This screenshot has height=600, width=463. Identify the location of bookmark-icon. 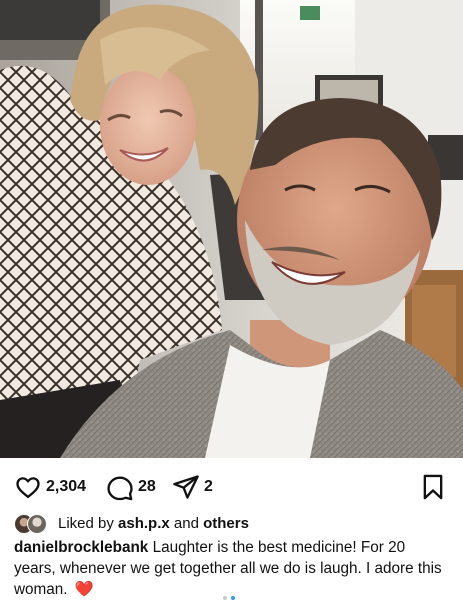
(433, 487).